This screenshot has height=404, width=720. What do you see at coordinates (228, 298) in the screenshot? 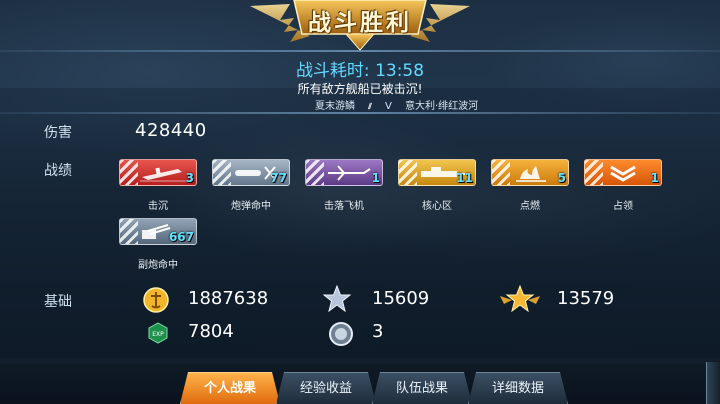
I see `credits-value: 1887638` at bounding box center [228, 298].